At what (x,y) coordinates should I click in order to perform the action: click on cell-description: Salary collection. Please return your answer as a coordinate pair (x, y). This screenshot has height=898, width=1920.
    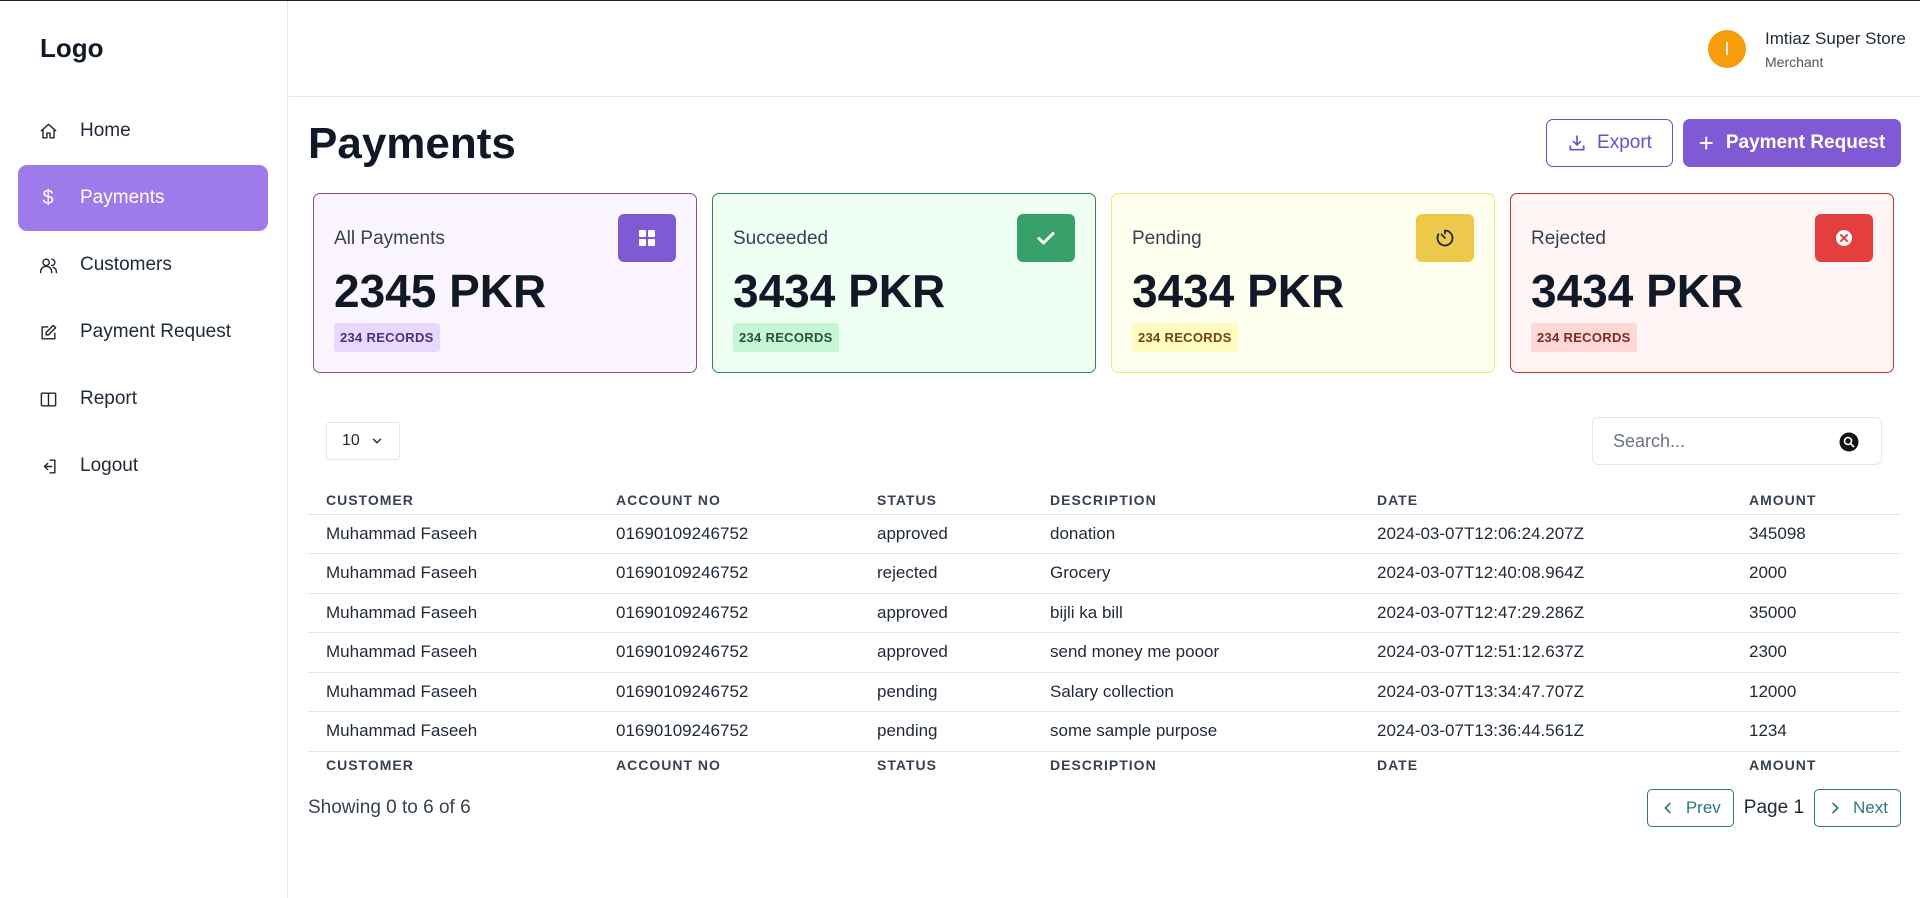
    Looking at the image, I should click on (1195, 692).